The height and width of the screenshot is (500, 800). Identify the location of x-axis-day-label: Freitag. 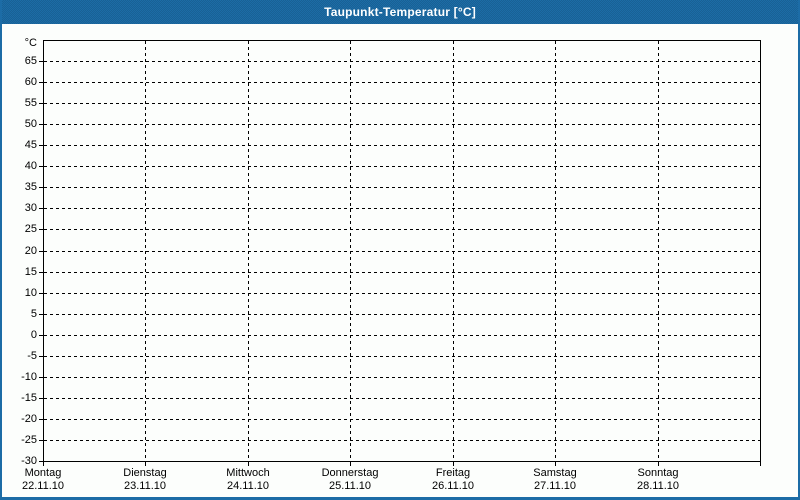
(453, 473).